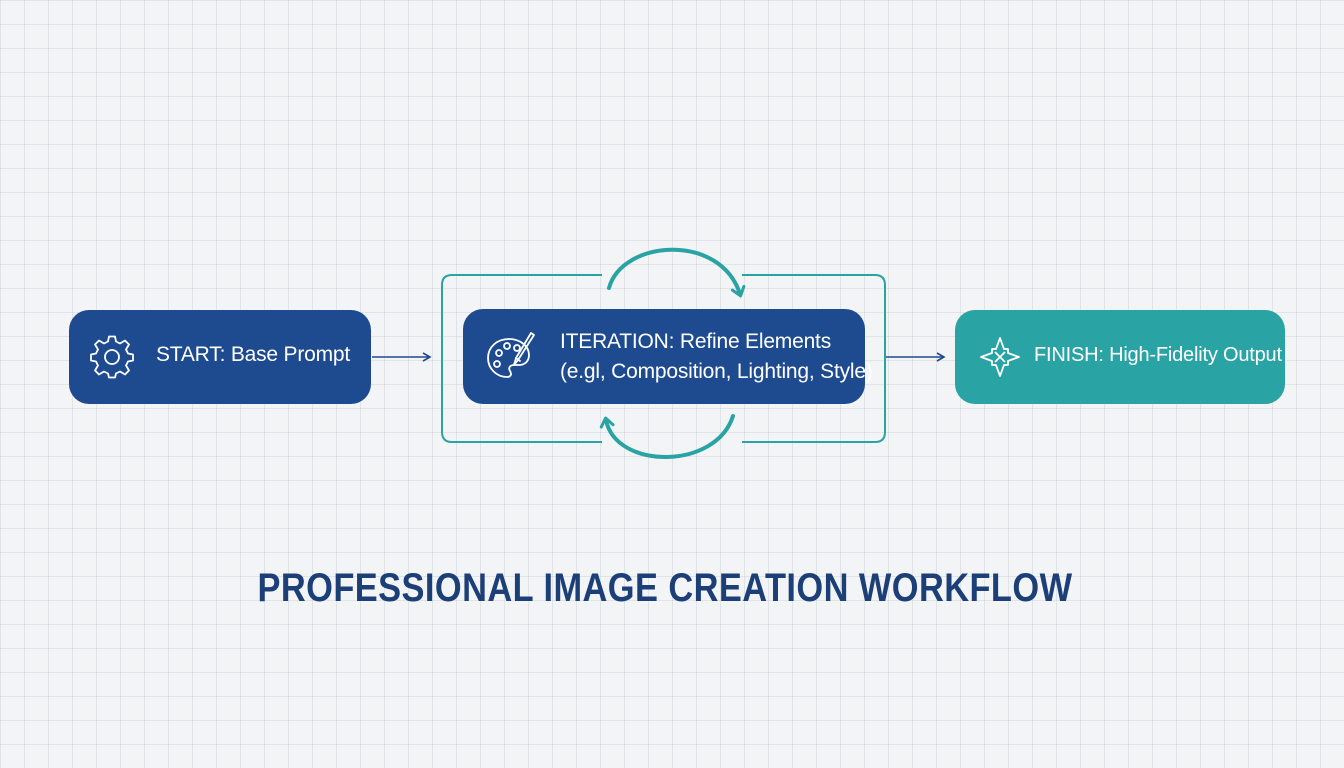 Image resolution: width=1344 pixels, height=768 pixels. What do you see at coordinates (695, 341) in the screenshot?
I see `iteration-node-title: ITERATION: Refine Elements` at bounding box center [695, 341].